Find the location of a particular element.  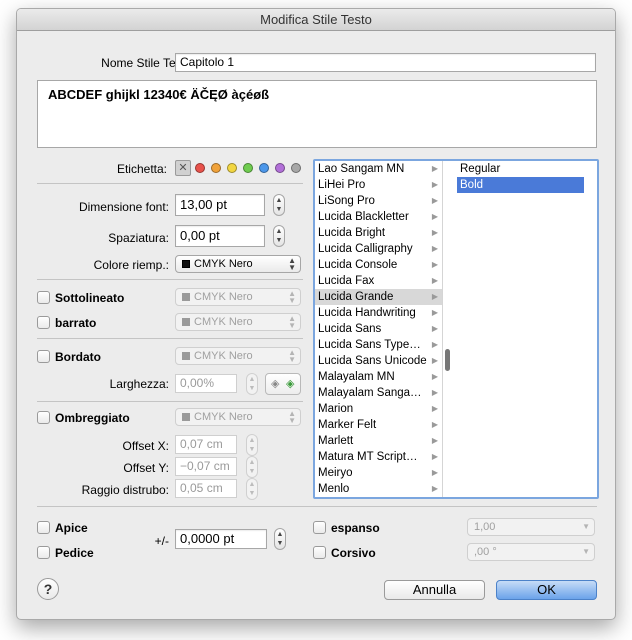

font-style-list: Regular Bold is located at coordinates (520, 177).